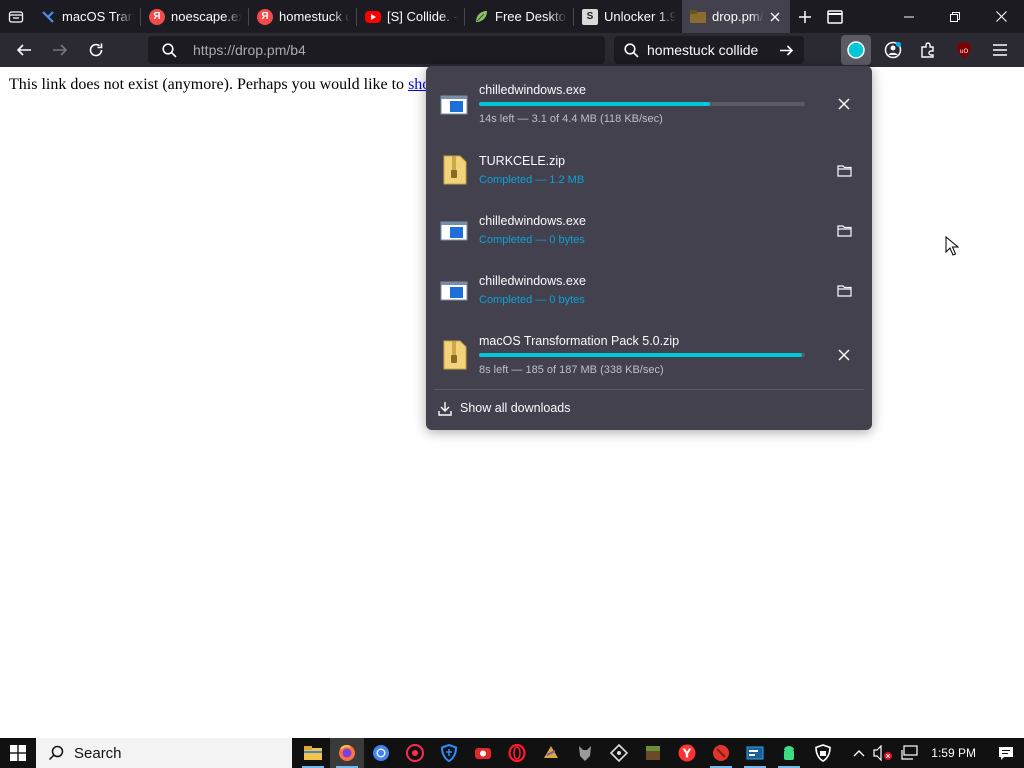 The width and height of the screenshot is (1024, 768). What do you see at coordinates (619, 753) in the screenshot?
I see `taskbar-app-inkscape` at bounding box center [619, 753].